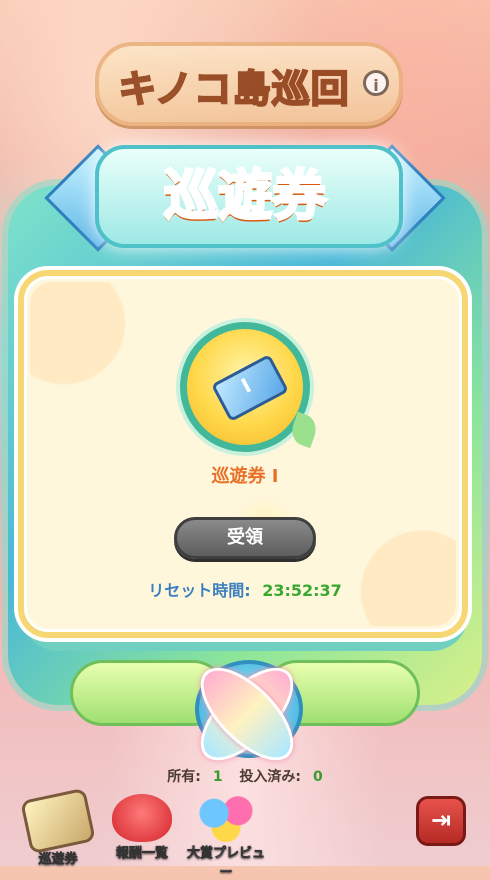 Image resolution: width=490 pixels, height=880 pixels. What do you see at coordinates (245, 476) in the screenshot?
I see `reward-name: 巡遊券 I` at bounding box center [245, 476].